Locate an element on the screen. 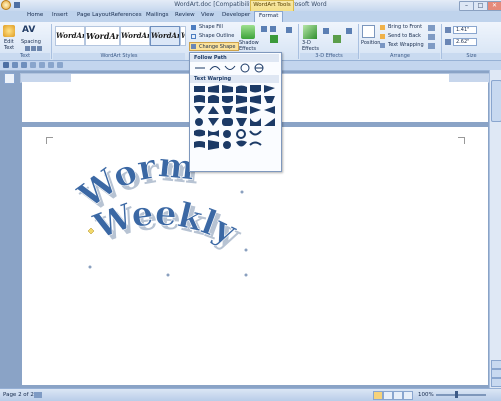 This screenshot has width=501, height=401. previous-page-button is located at coordinates (496, 364).